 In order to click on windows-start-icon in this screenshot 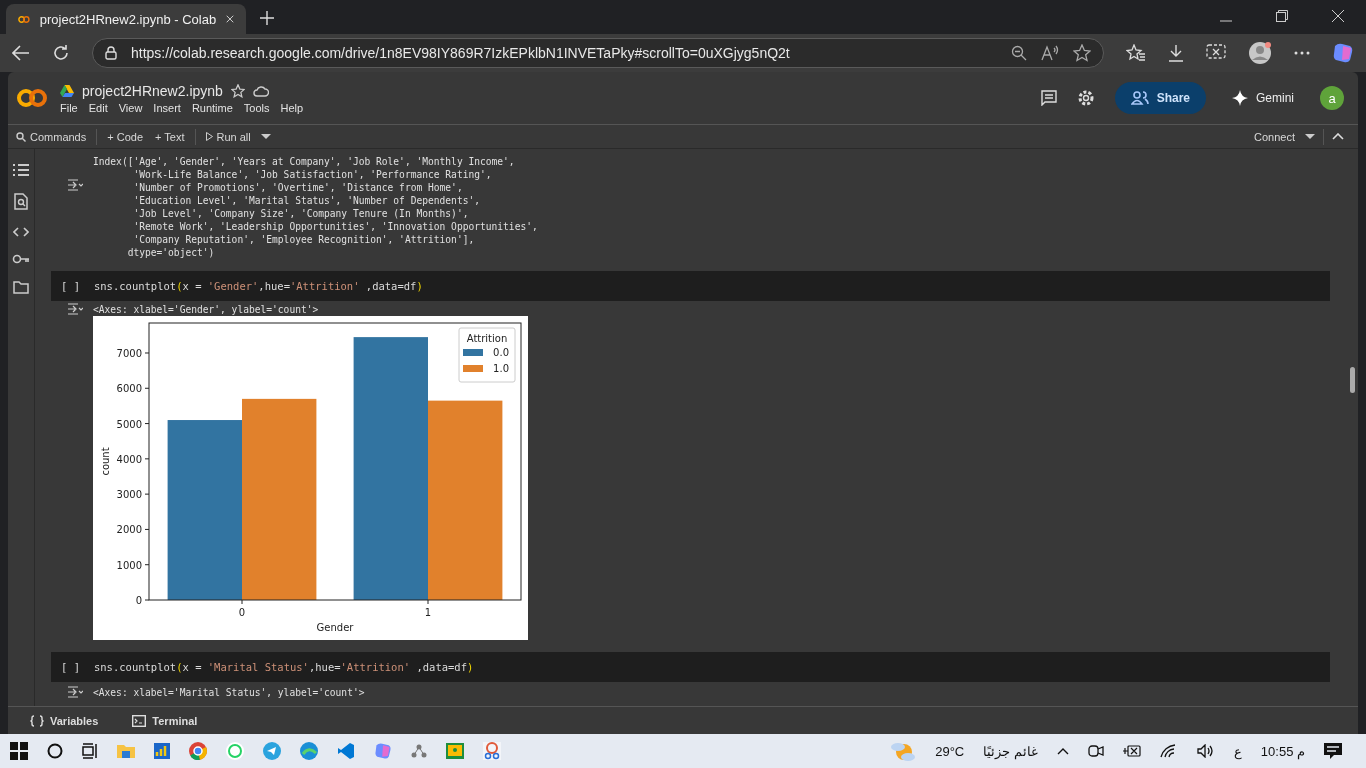, I will do `click(19, 751)`.